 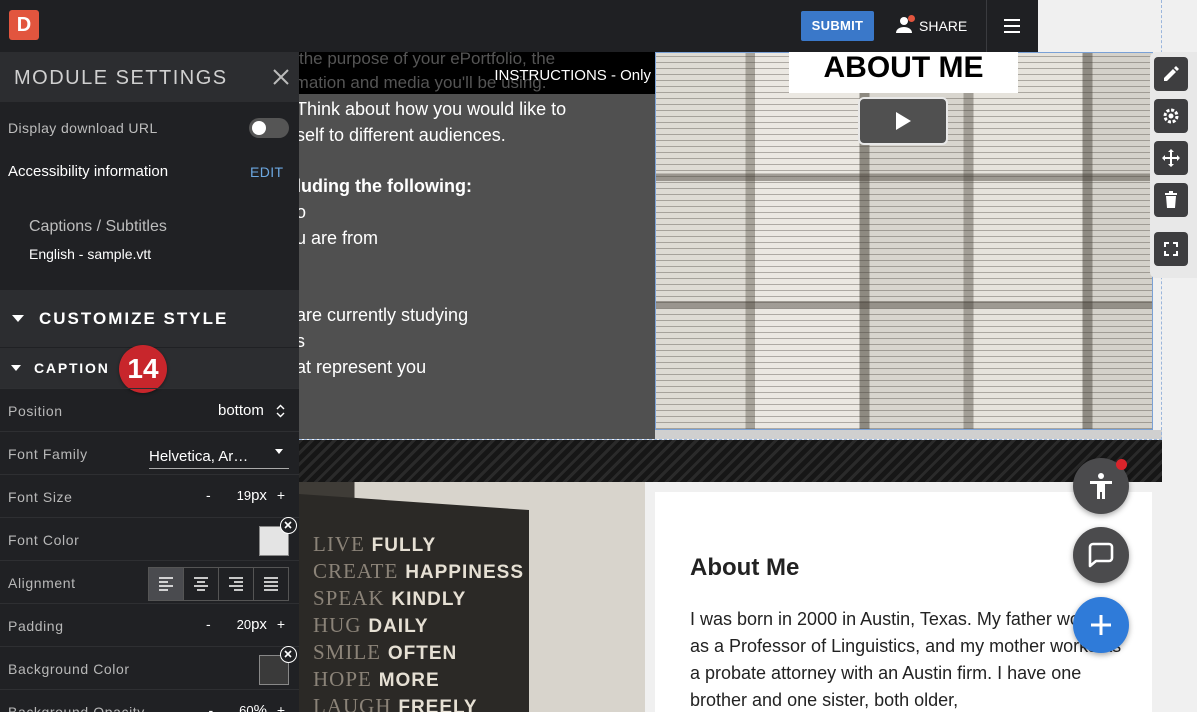 I want to click on gear-icon, so click(x=1171, y=116).